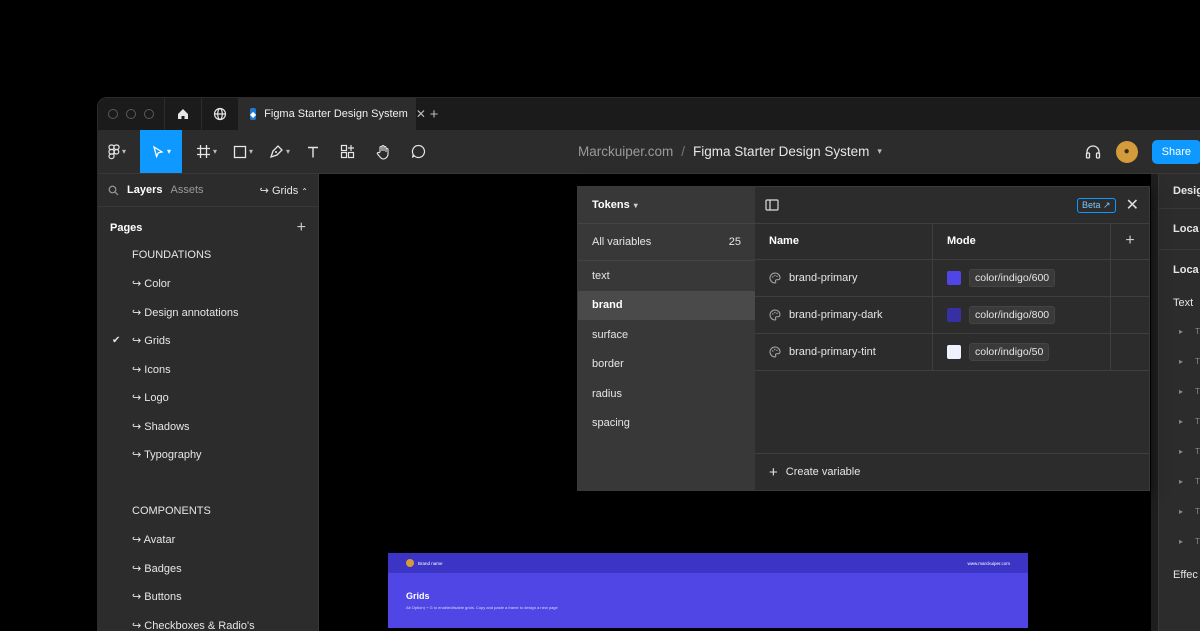  What do you see at coordinates (1132, 205) in the screenshot?
I see `close-icon: ✕` at bounding box center [1132, 205].